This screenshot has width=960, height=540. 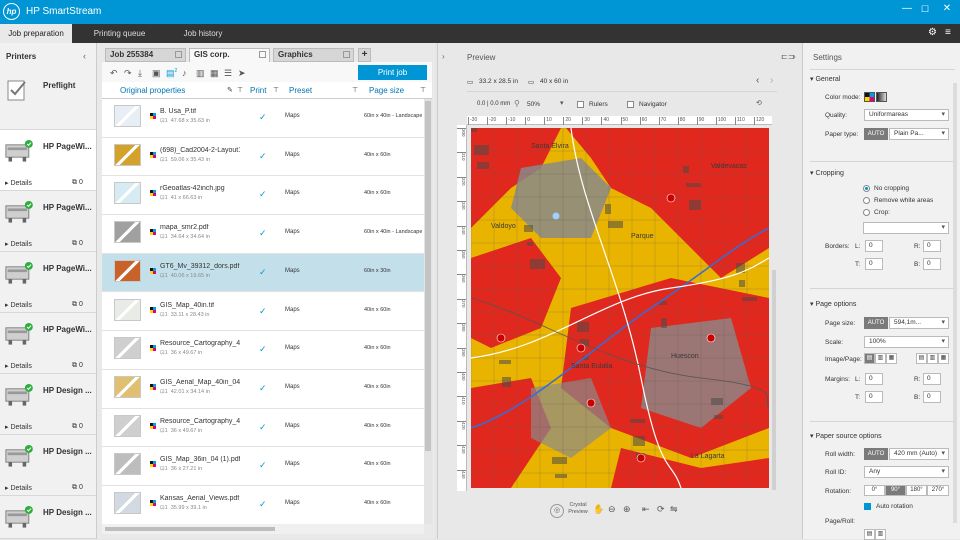 What do you see at coordinates (428, 276) in the screenshot?
I see `jobs-scroll-thumb` at bounding box center [428, 276].